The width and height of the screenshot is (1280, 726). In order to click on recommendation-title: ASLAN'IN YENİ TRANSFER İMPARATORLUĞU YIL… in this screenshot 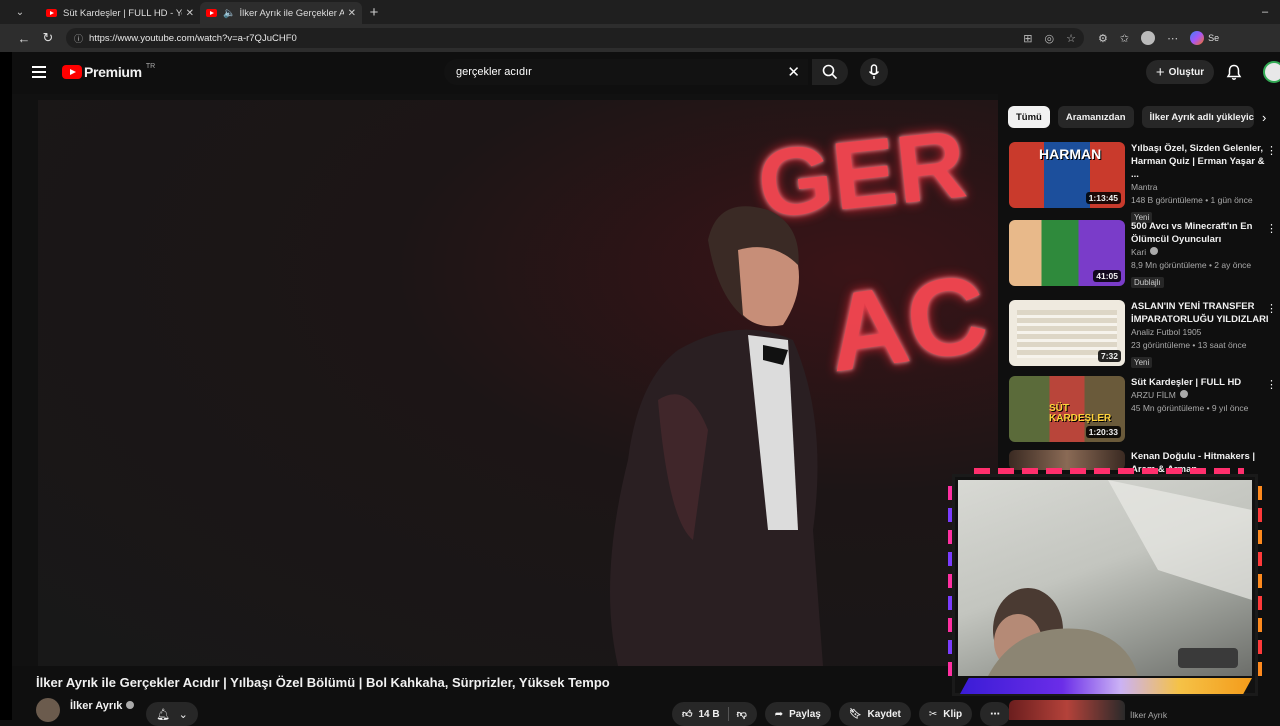, I will do `click(1200, 313)`.